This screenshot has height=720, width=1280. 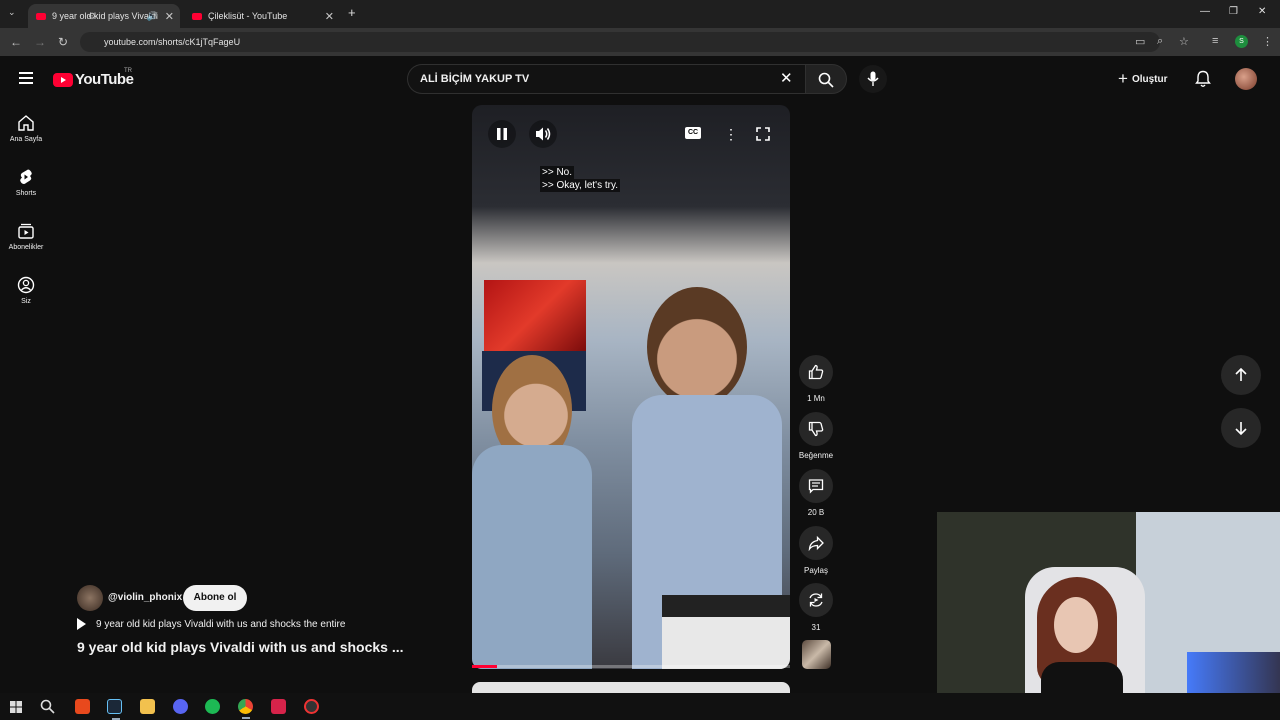 I want to click on hamburger-menu-icon, so click(x=26, y=79).